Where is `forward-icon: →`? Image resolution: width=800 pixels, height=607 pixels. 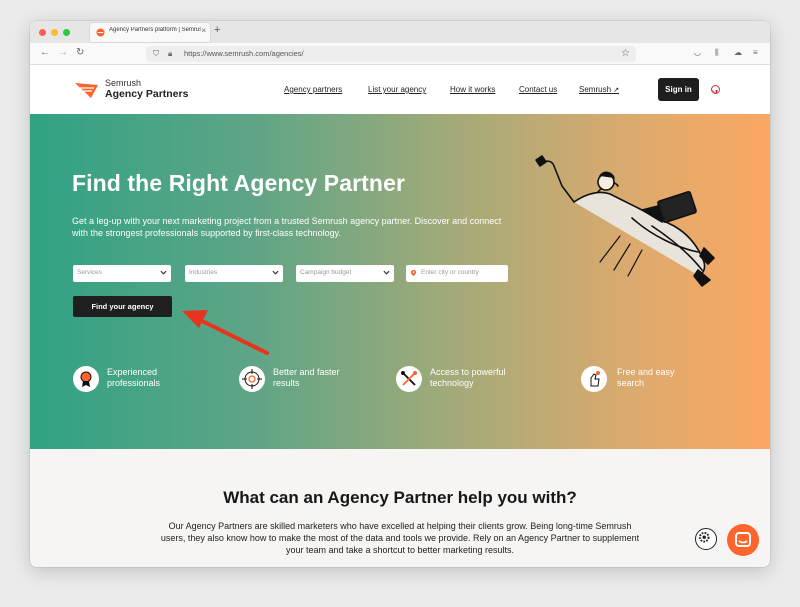 forward-icon: → is located at coordinates (63, 52).